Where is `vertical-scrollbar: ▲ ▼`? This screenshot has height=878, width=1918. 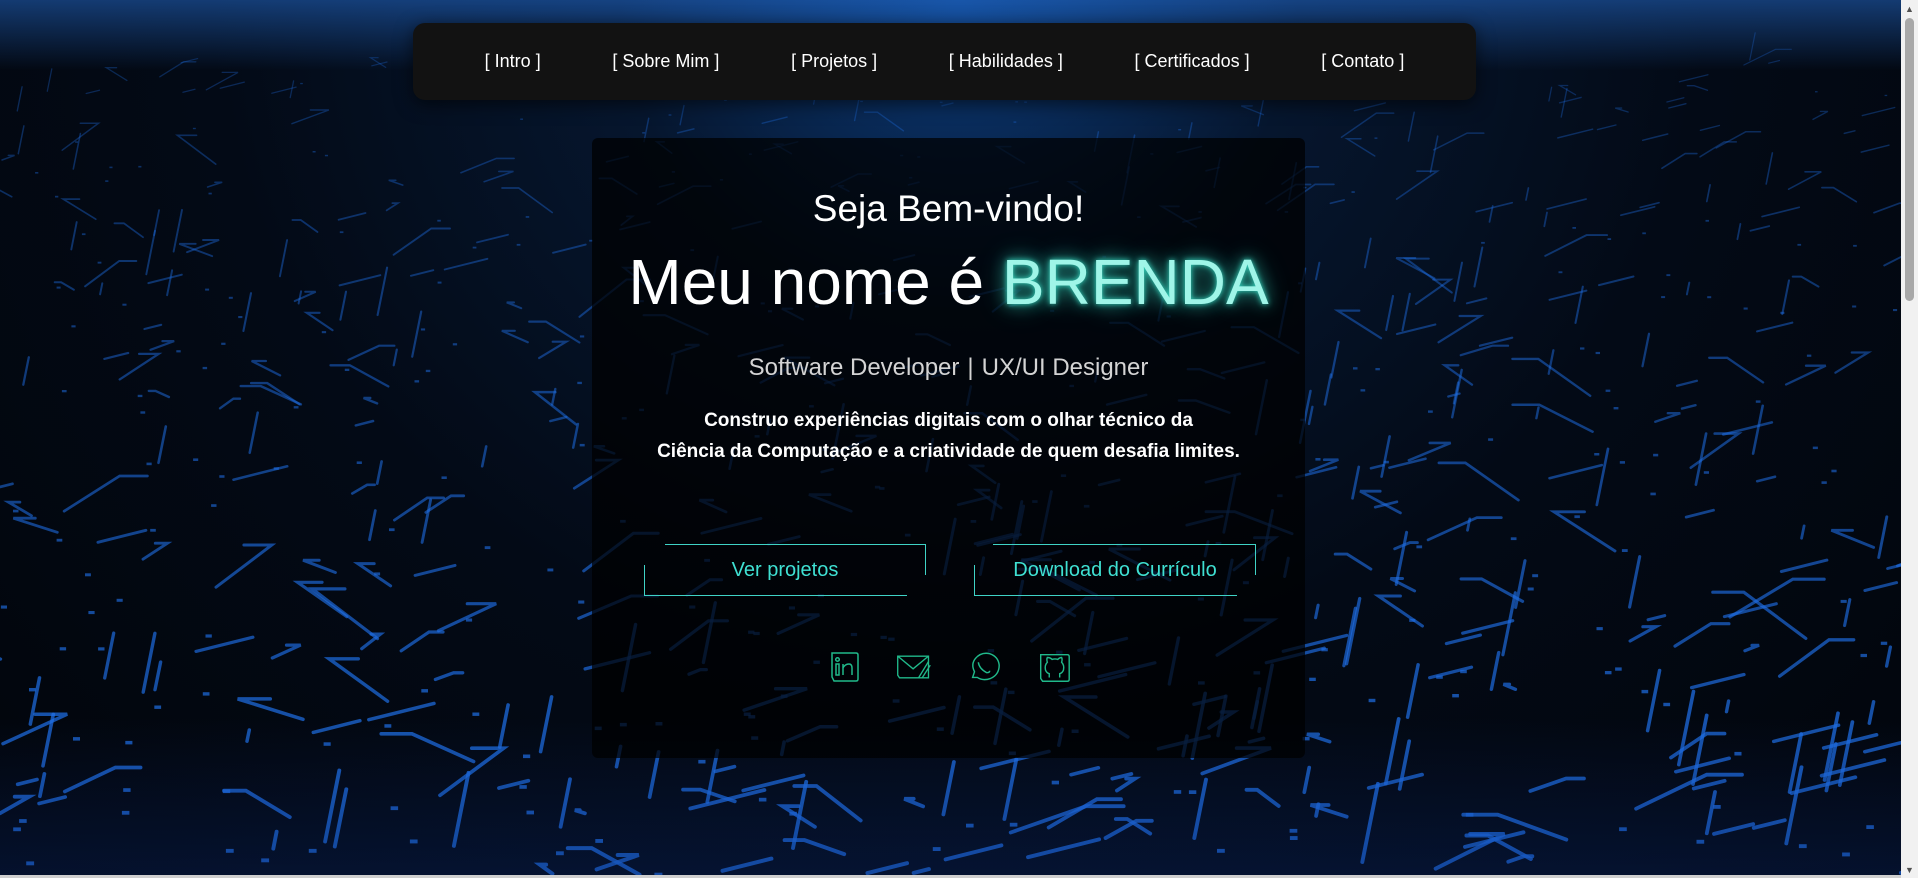
vertical-scrollbar: ▲ ▼ is located at coordinates (1909, 439).